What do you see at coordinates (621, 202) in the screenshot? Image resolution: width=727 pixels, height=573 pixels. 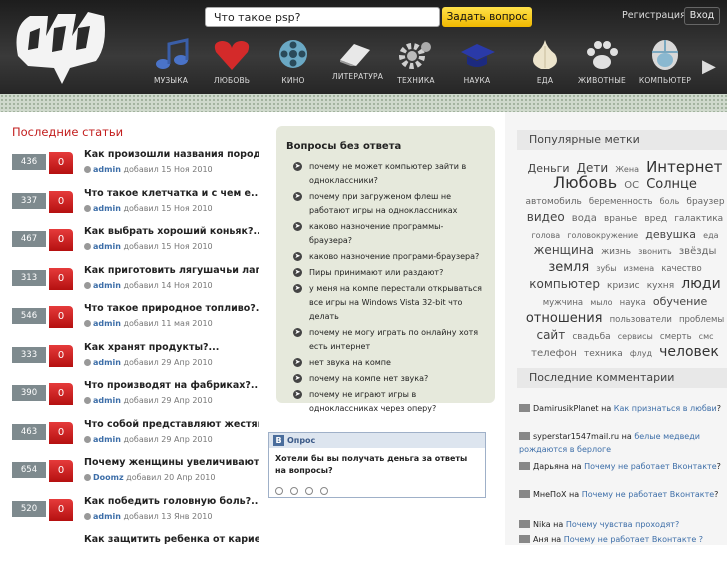 I see `tag-link: беременность` at bounding box center [621, 202].